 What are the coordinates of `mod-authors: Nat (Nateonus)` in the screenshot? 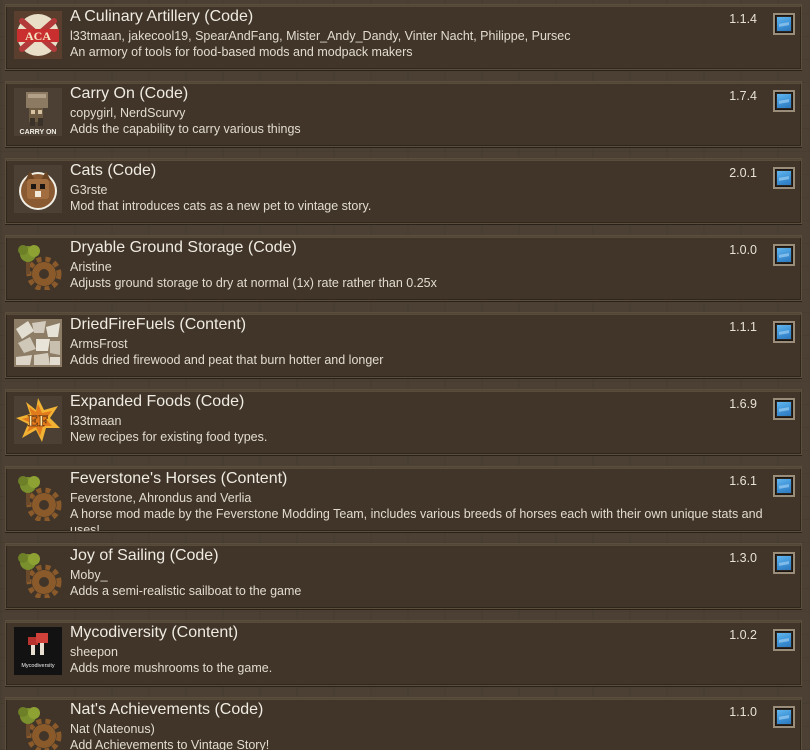 It's located at (112, 729).